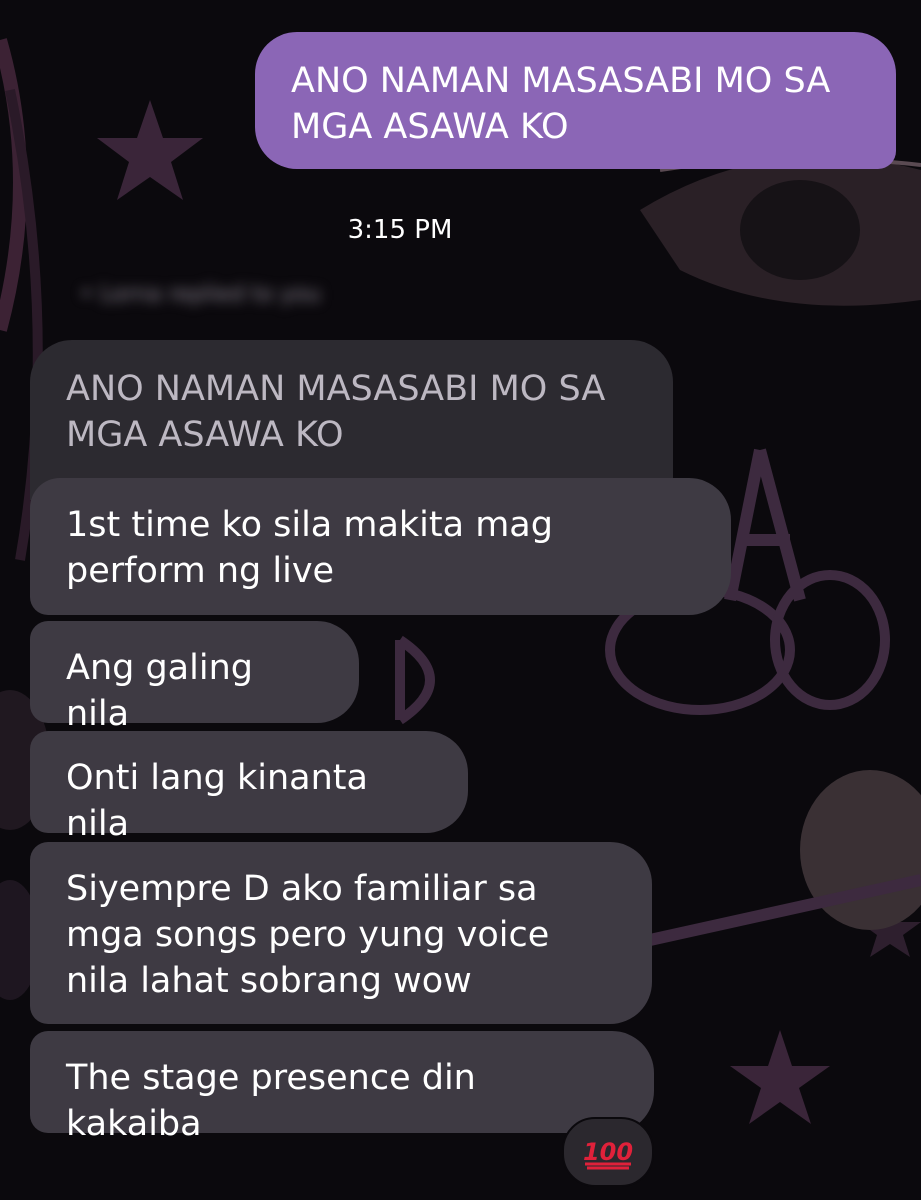 This screenshot has height=1200, width=921. I want to click on quoted-message-text: ANO NAMAN MASASABI MO SA MGA ASAWA KO, so click(336, 412).